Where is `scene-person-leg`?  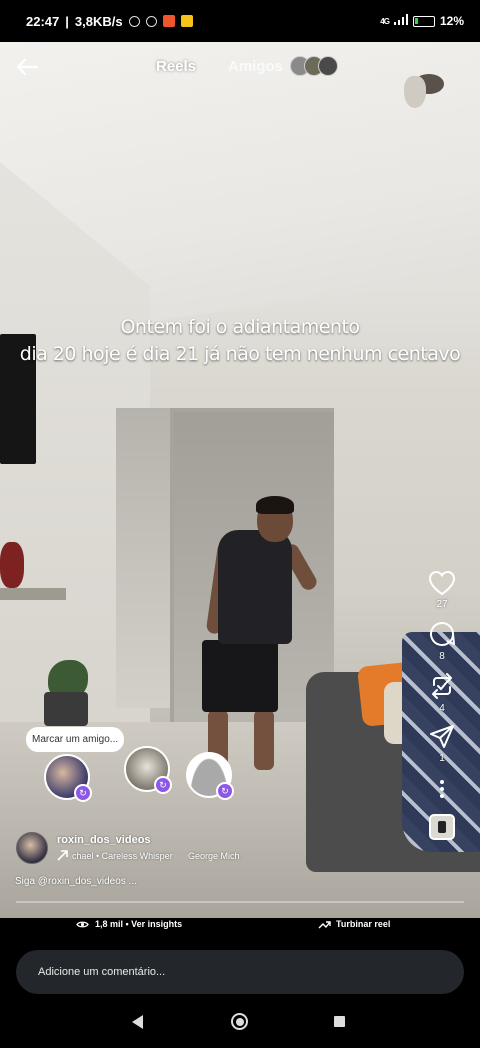 scene-person-leg is located at coordinates (264, 740).